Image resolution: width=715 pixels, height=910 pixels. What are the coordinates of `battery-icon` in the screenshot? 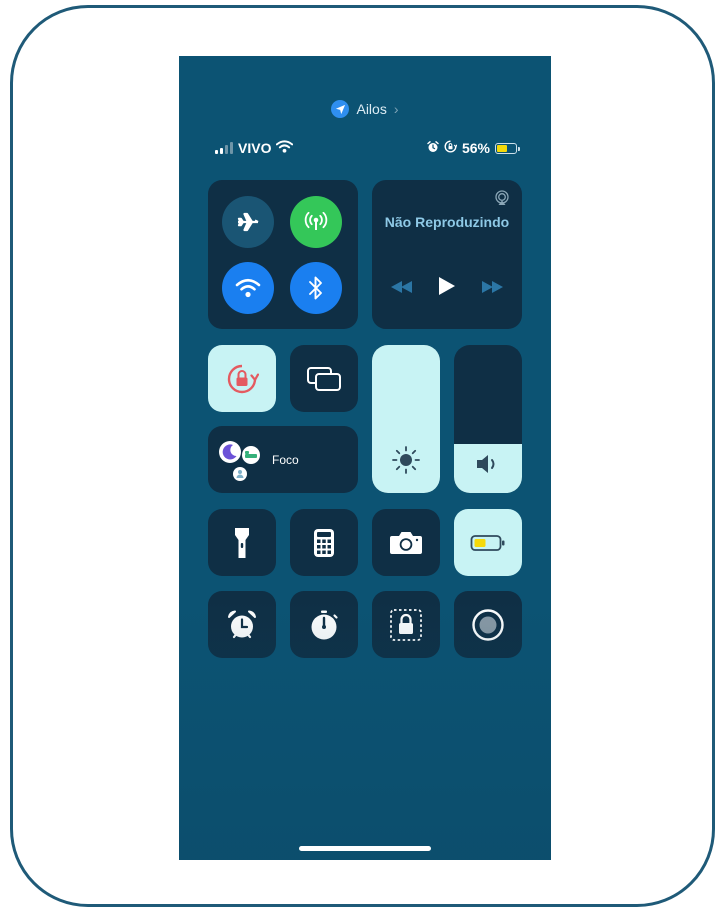 It's located at (507, 148).